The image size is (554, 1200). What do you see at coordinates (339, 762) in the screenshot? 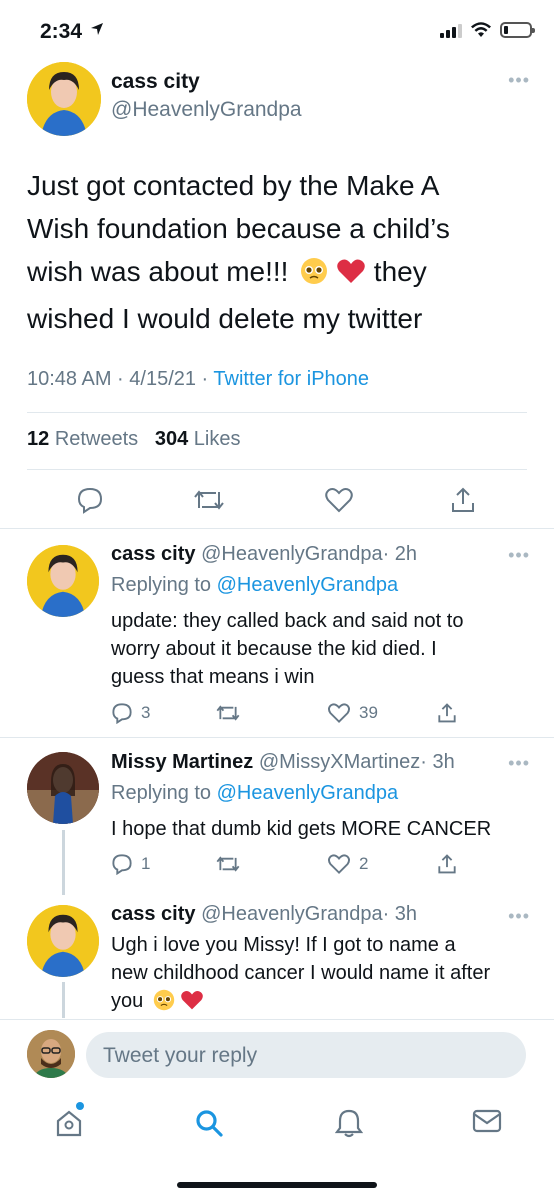
I see `author-handle: @MissyXMartinez` at bounding box center [339, 762].